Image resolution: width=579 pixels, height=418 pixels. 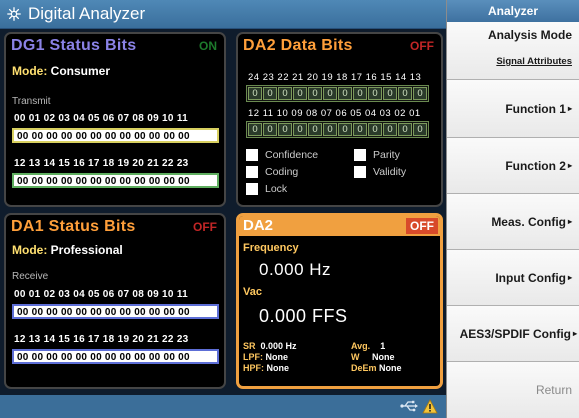 What do you see at coordinates (80, 71) in the screenshot?
I see `mode-value: Consumer` at bounding box center [80, 71].